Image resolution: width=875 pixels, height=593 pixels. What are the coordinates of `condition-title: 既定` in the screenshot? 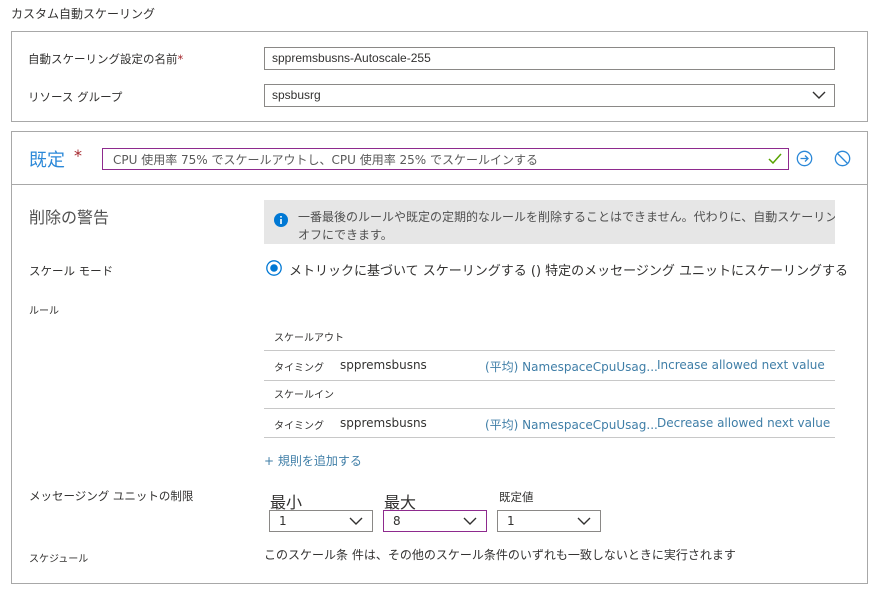 It's located at (47, 160).